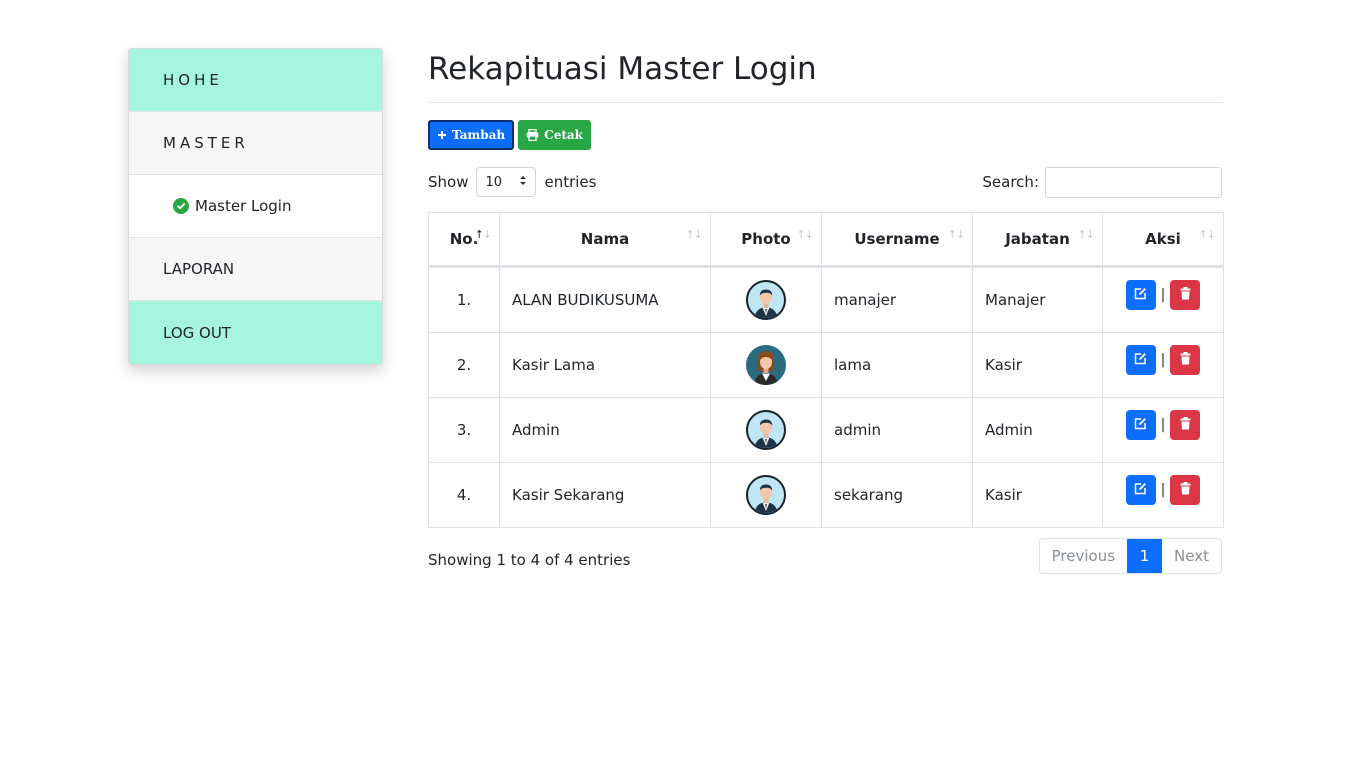 This screenshot has height=768, width=1366. I want to click on column-header-label: Photo, so click(766, 239).